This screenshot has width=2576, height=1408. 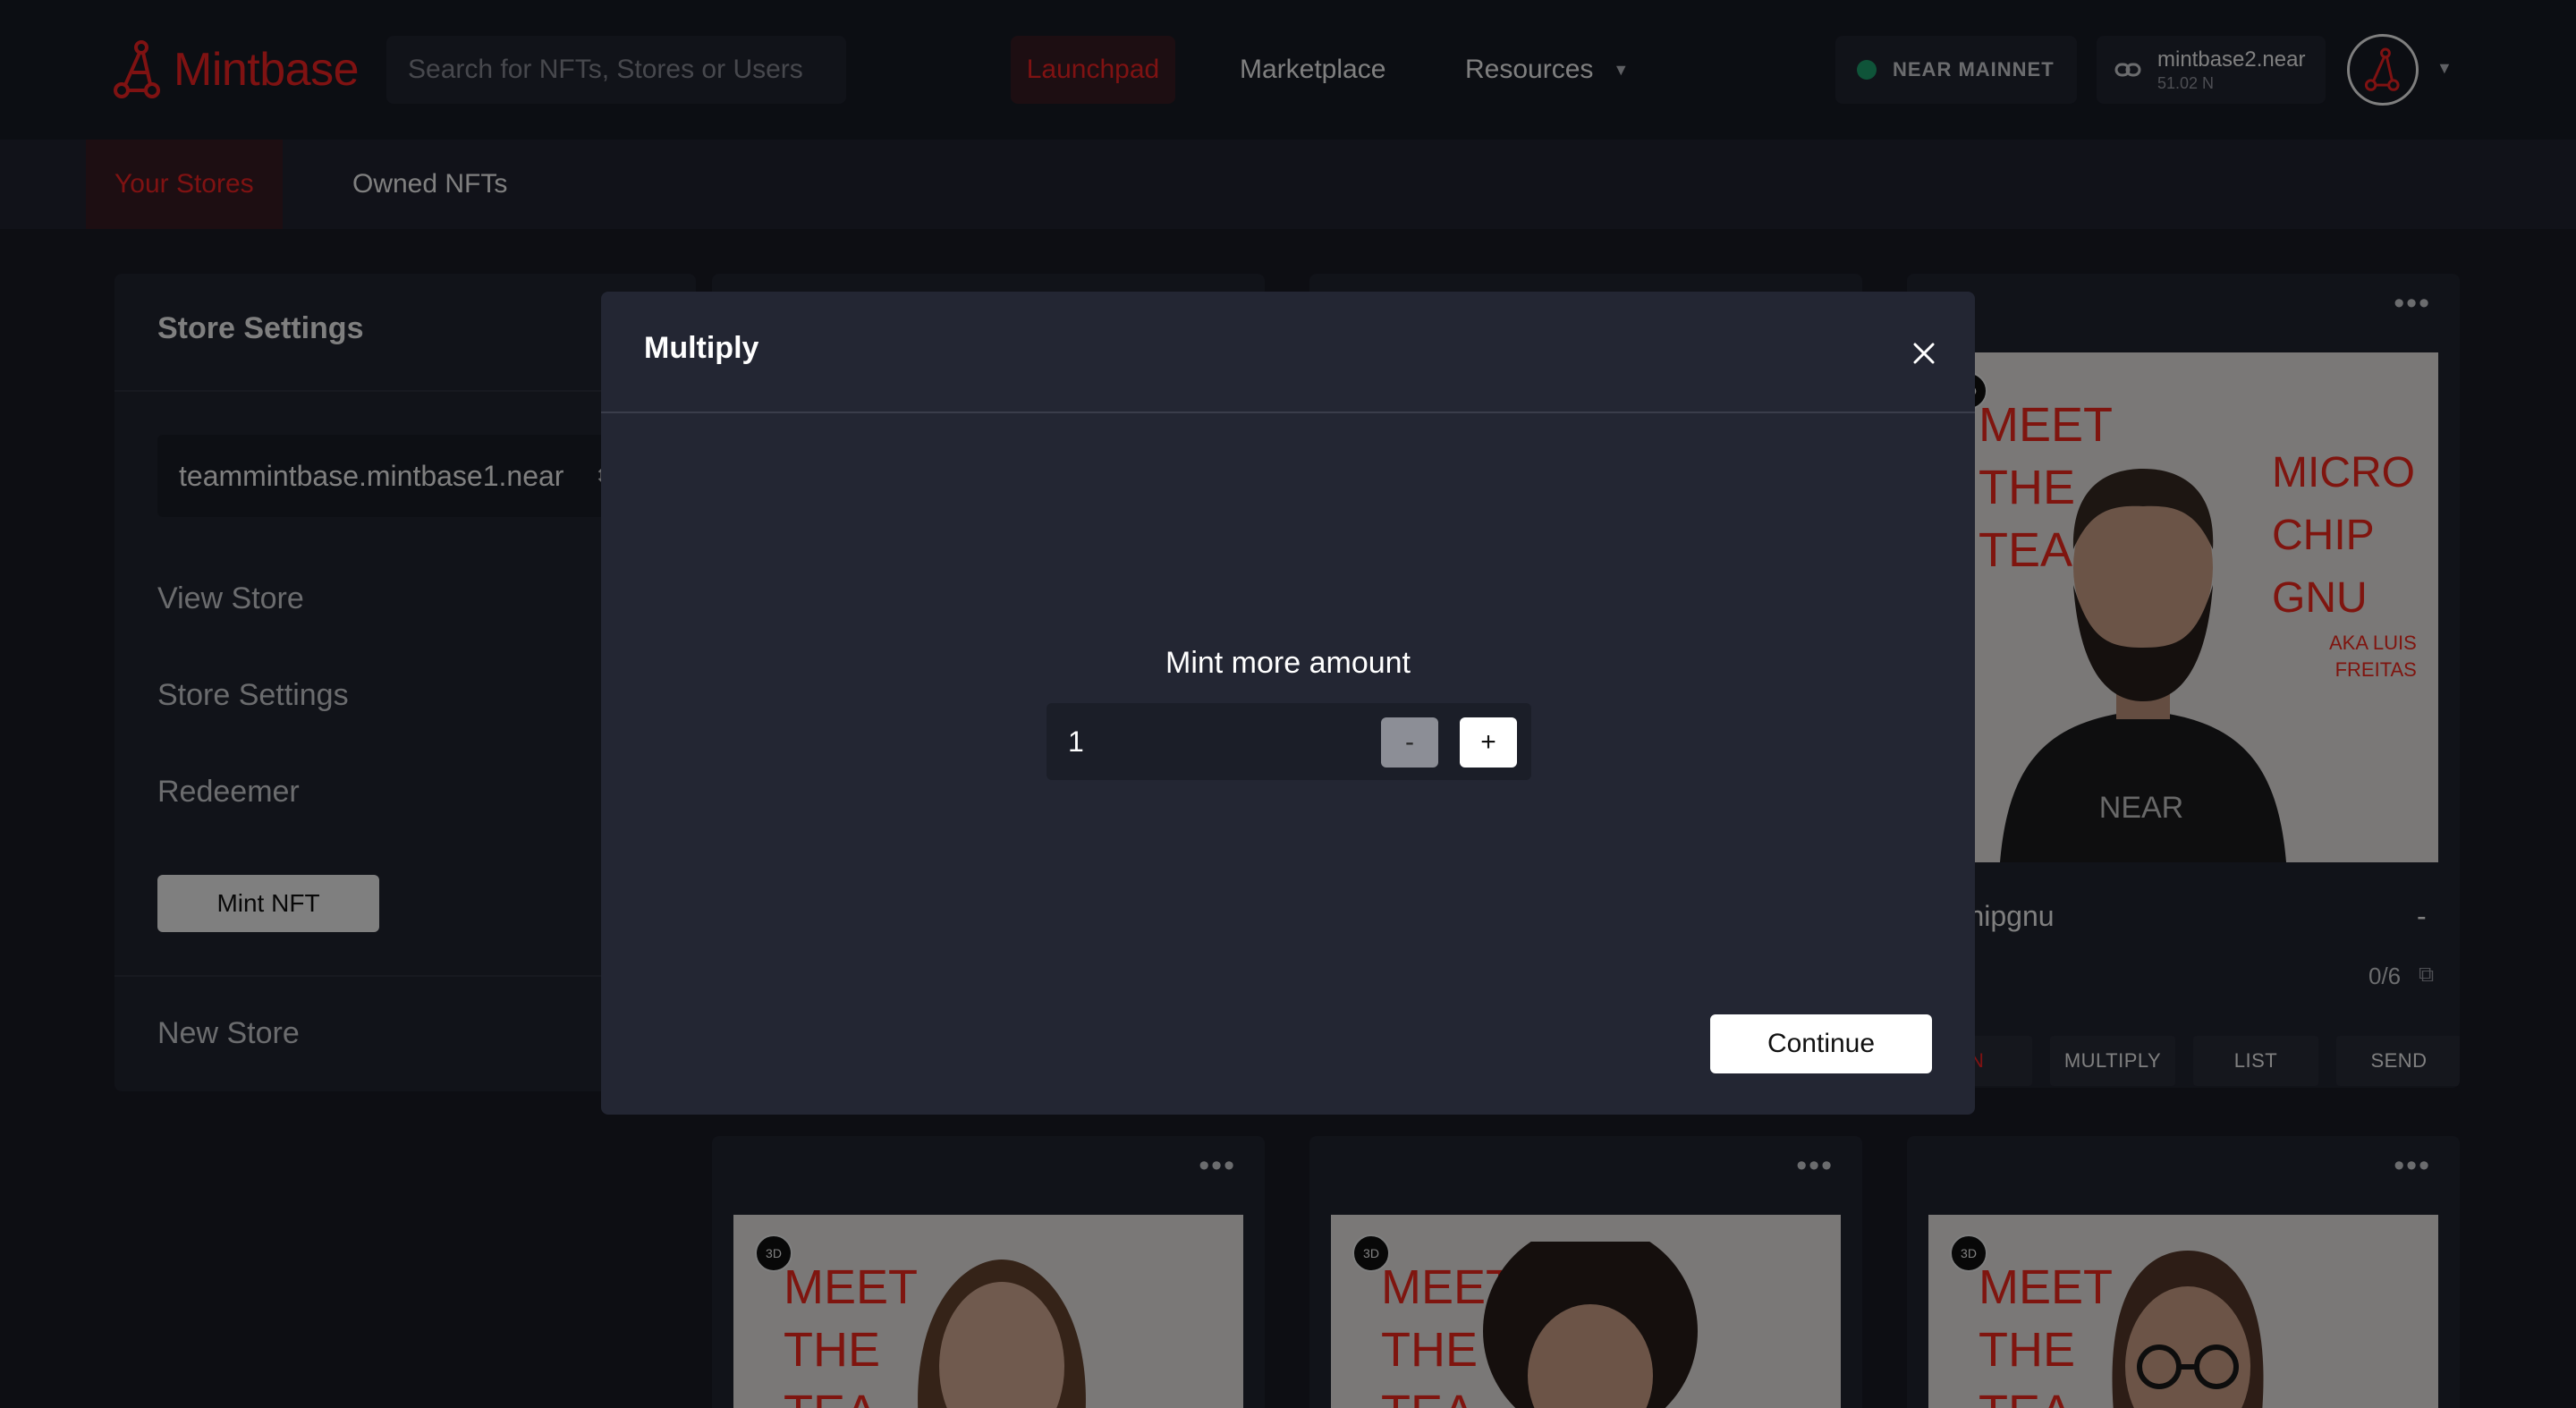 I want to click on mint-amount-label: Mint more amount, so click(x=1288, y=663).